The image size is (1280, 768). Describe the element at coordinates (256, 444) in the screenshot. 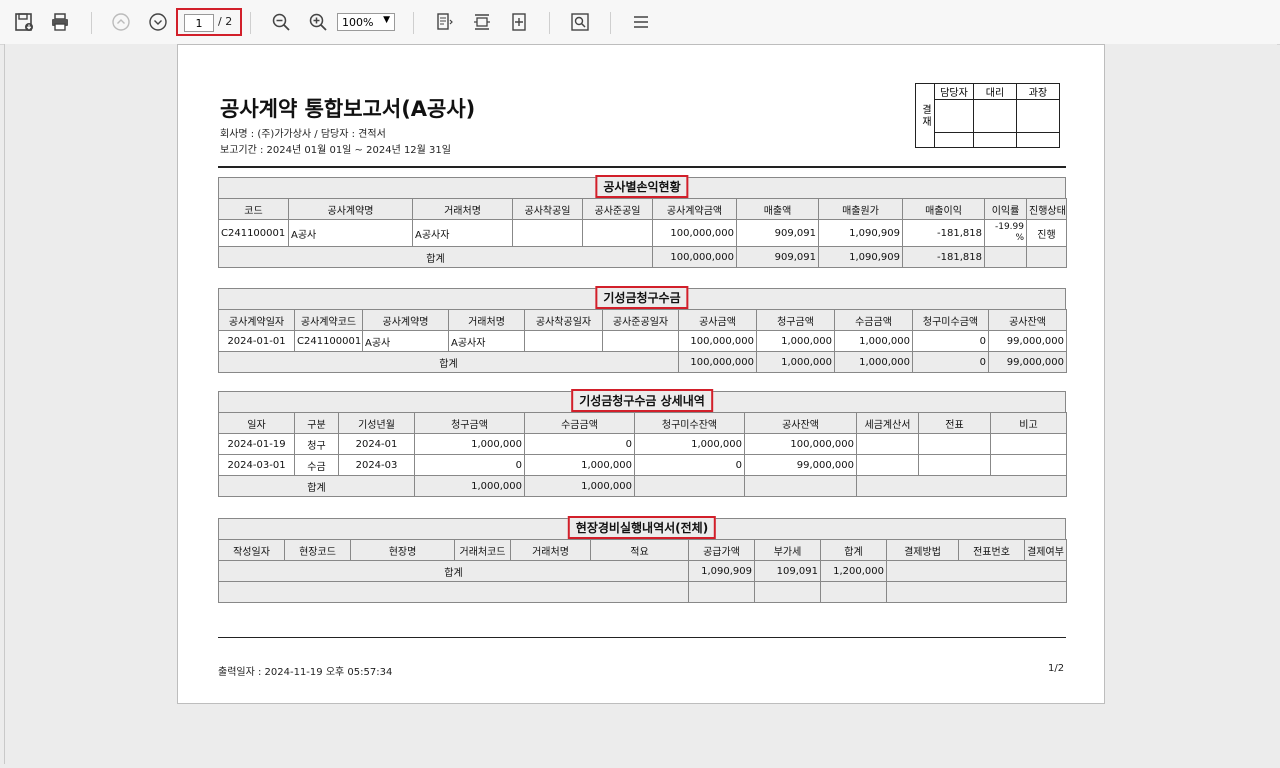

I see `table-cell: 2024-01-19` at that location.